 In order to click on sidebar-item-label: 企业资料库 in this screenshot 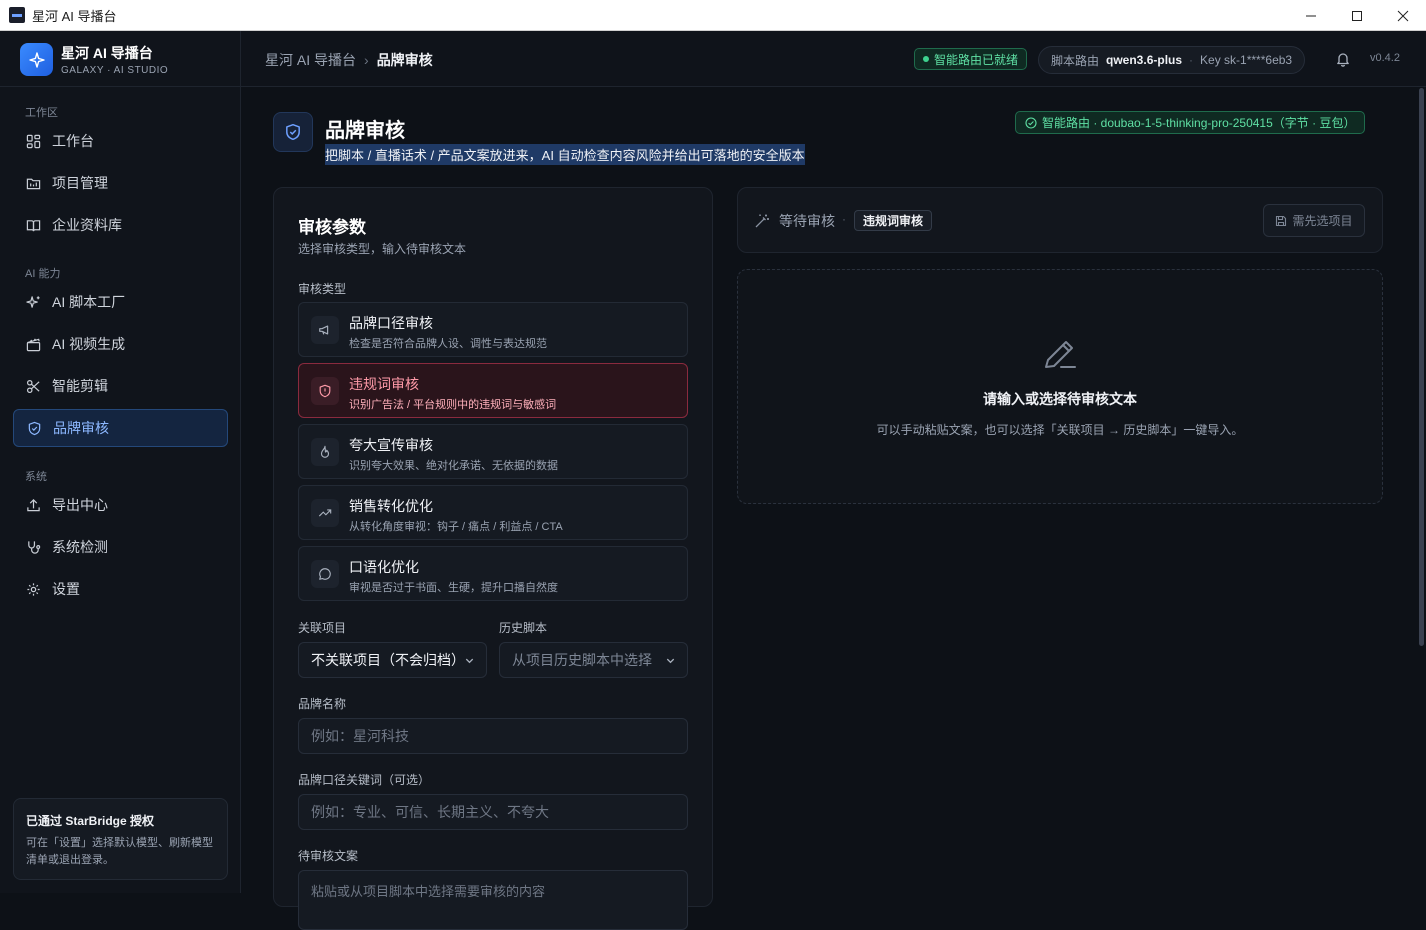, I will do `click(87, 225)`.